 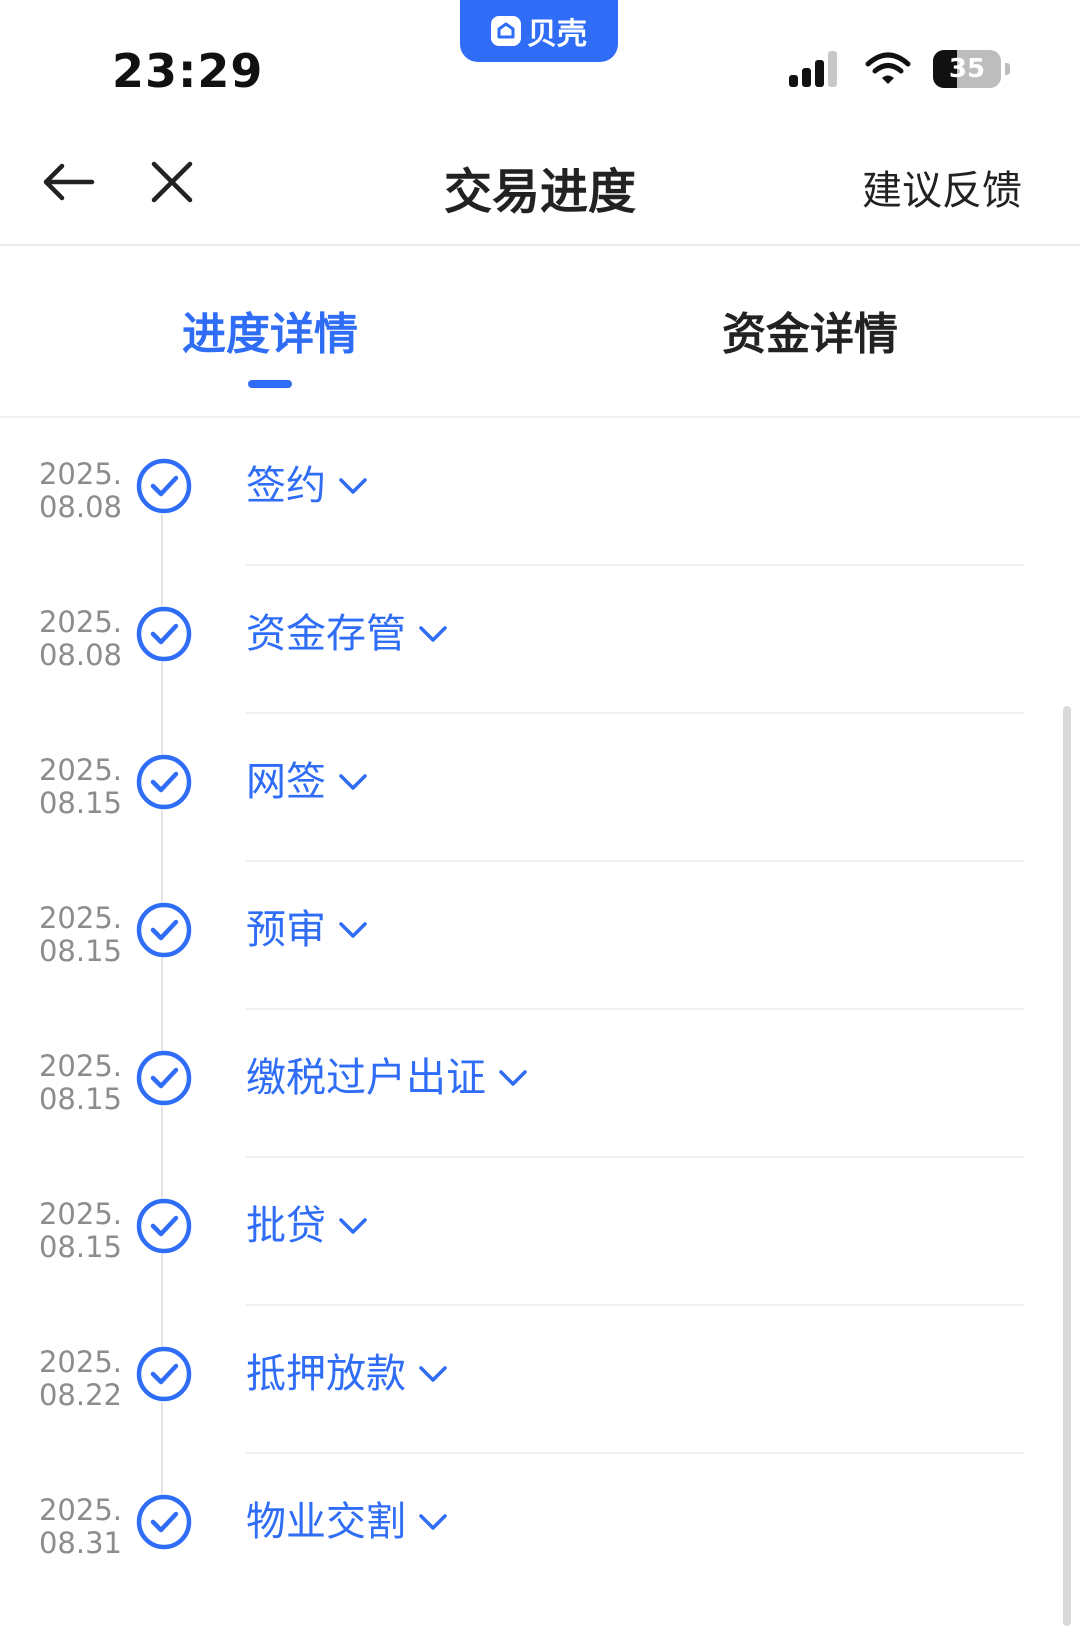 I want to click on cellular-signal-icon, so click(x=813, y=69).